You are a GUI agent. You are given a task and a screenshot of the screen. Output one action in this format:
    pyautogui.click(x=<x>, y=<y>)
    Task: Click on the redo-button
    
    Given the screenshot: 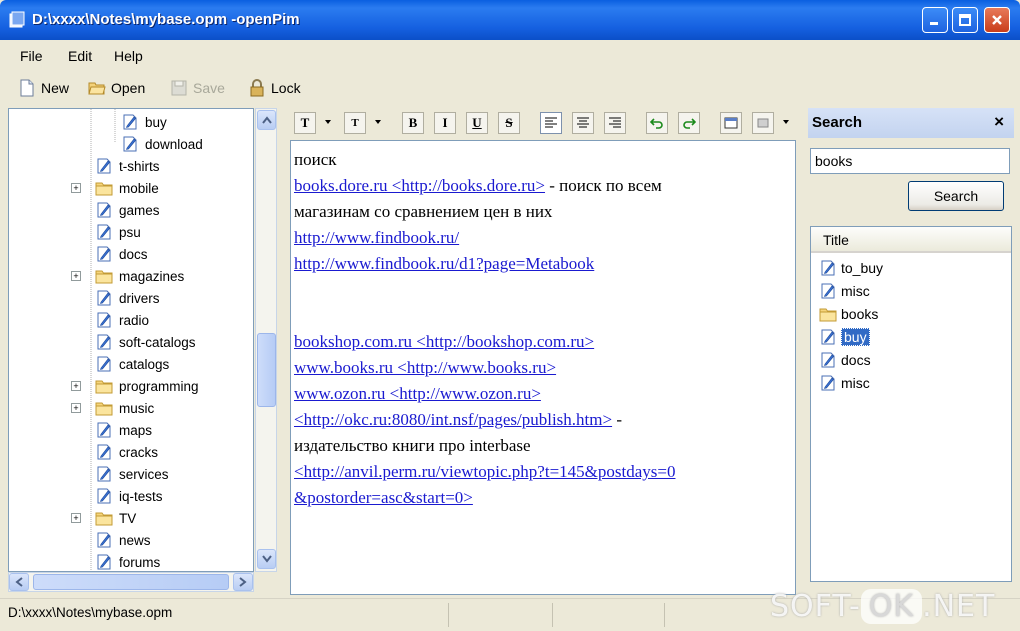 What is the action you would take?
    pyautogui.click(x=689, y=123)
    